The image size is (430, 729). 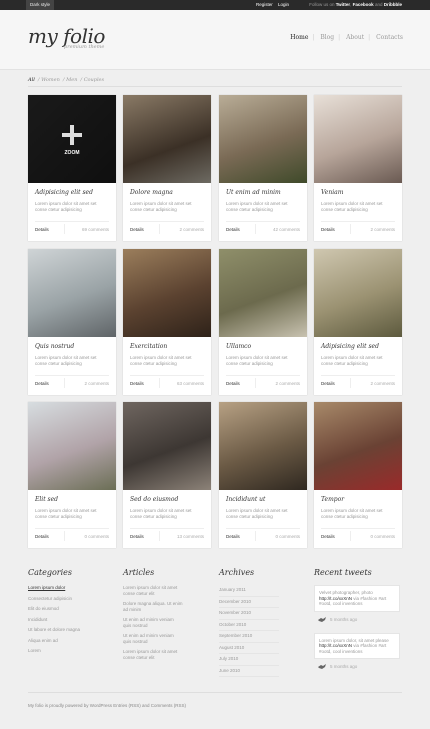 I want to click on article-link: Dolore magna aliqua. Ut enim ad minim, so click(x=153, y=606).